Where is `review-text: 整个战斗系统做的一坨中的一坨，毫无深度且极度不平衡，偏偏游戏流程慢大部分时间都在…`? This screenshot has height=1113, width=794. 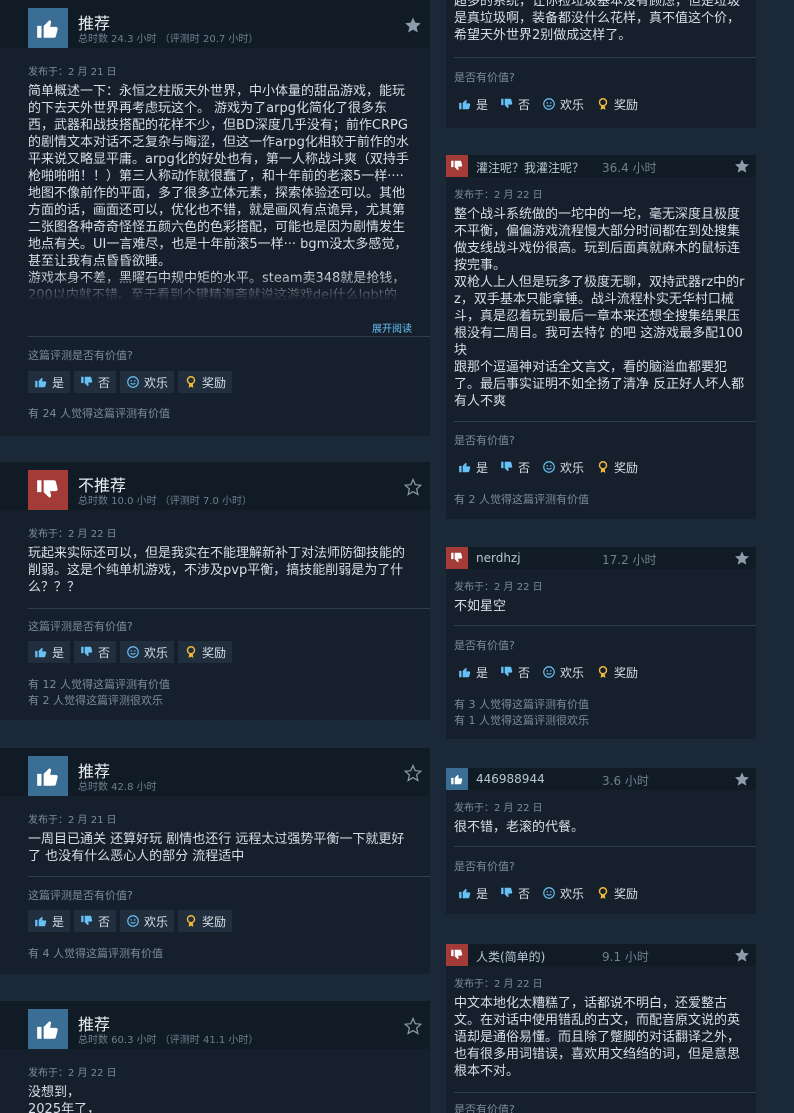
review-text: 整个战斗系统做的一坨中的一坨，毫无深度且极度不平衡，偏偏游戏流程慢大部分时间都在… is located at coordinates (599, 308).